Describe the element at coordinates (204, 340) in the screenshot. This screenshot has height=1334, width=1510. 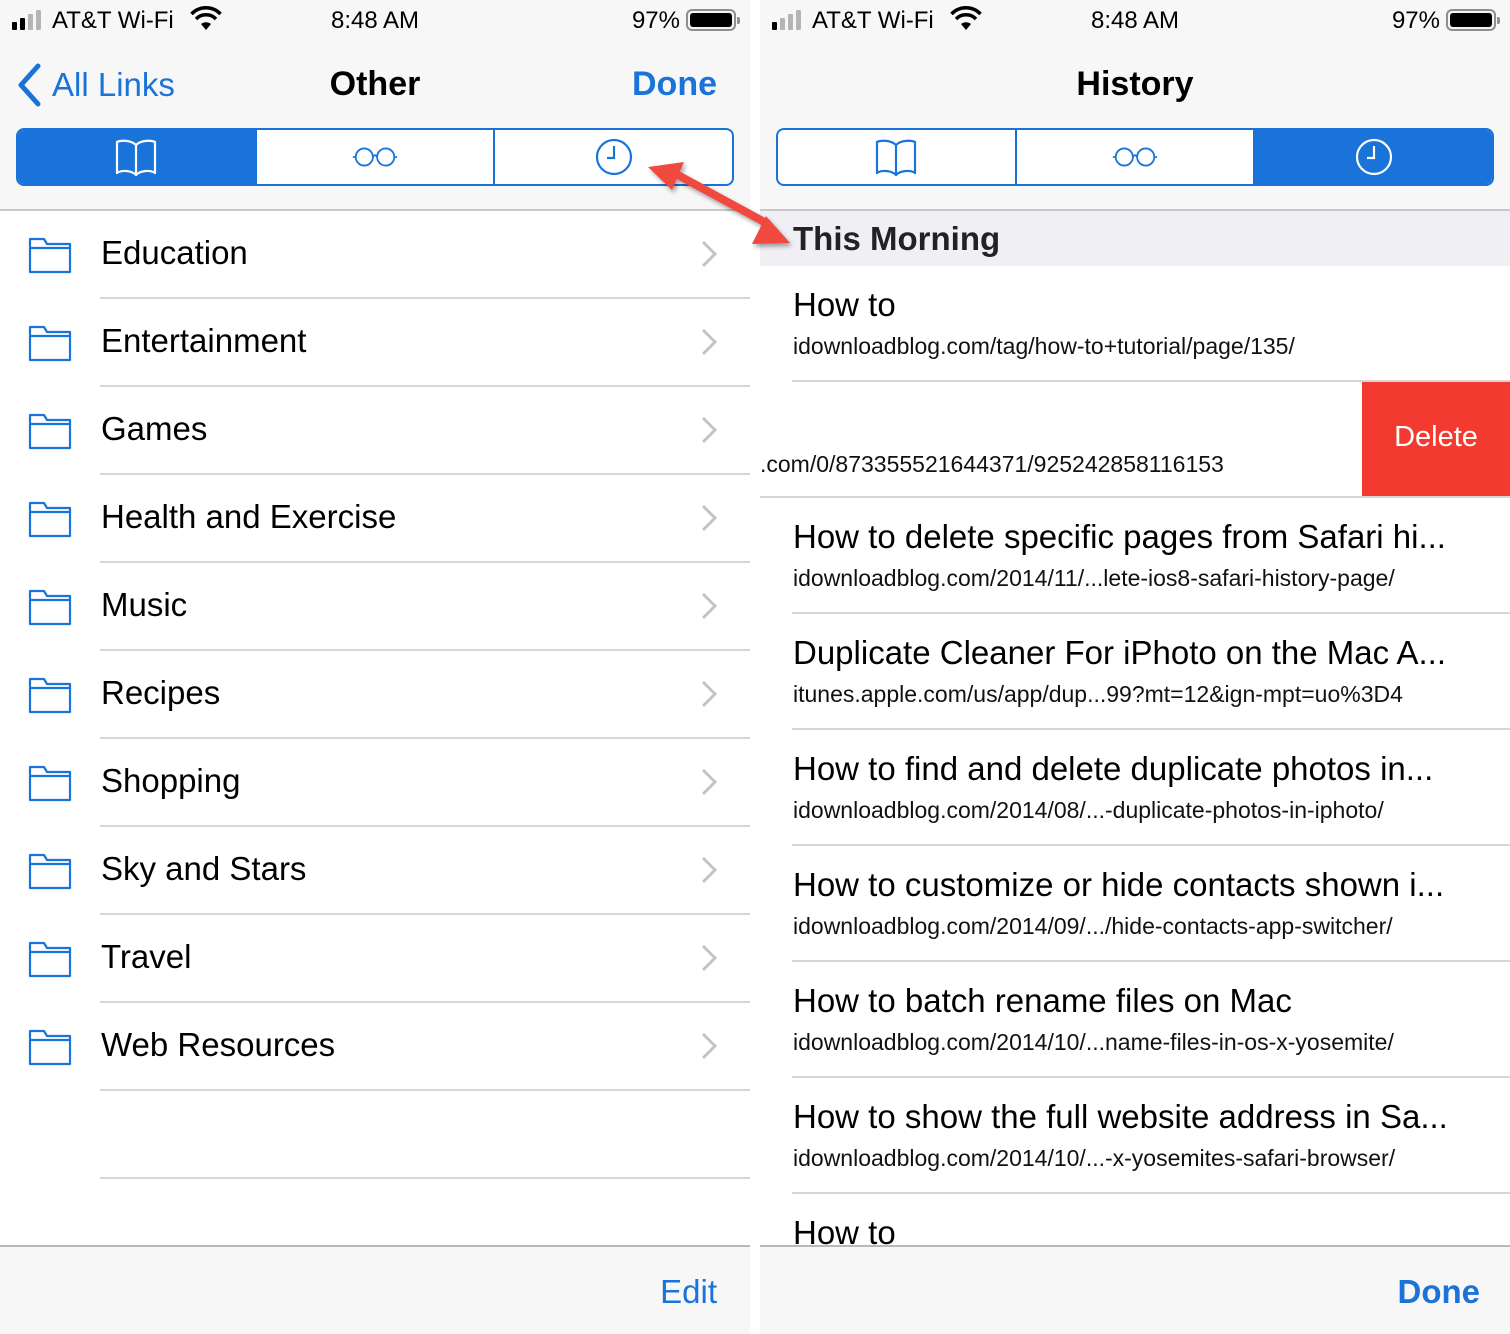
I see `folder-label: Entertainment` at that location.